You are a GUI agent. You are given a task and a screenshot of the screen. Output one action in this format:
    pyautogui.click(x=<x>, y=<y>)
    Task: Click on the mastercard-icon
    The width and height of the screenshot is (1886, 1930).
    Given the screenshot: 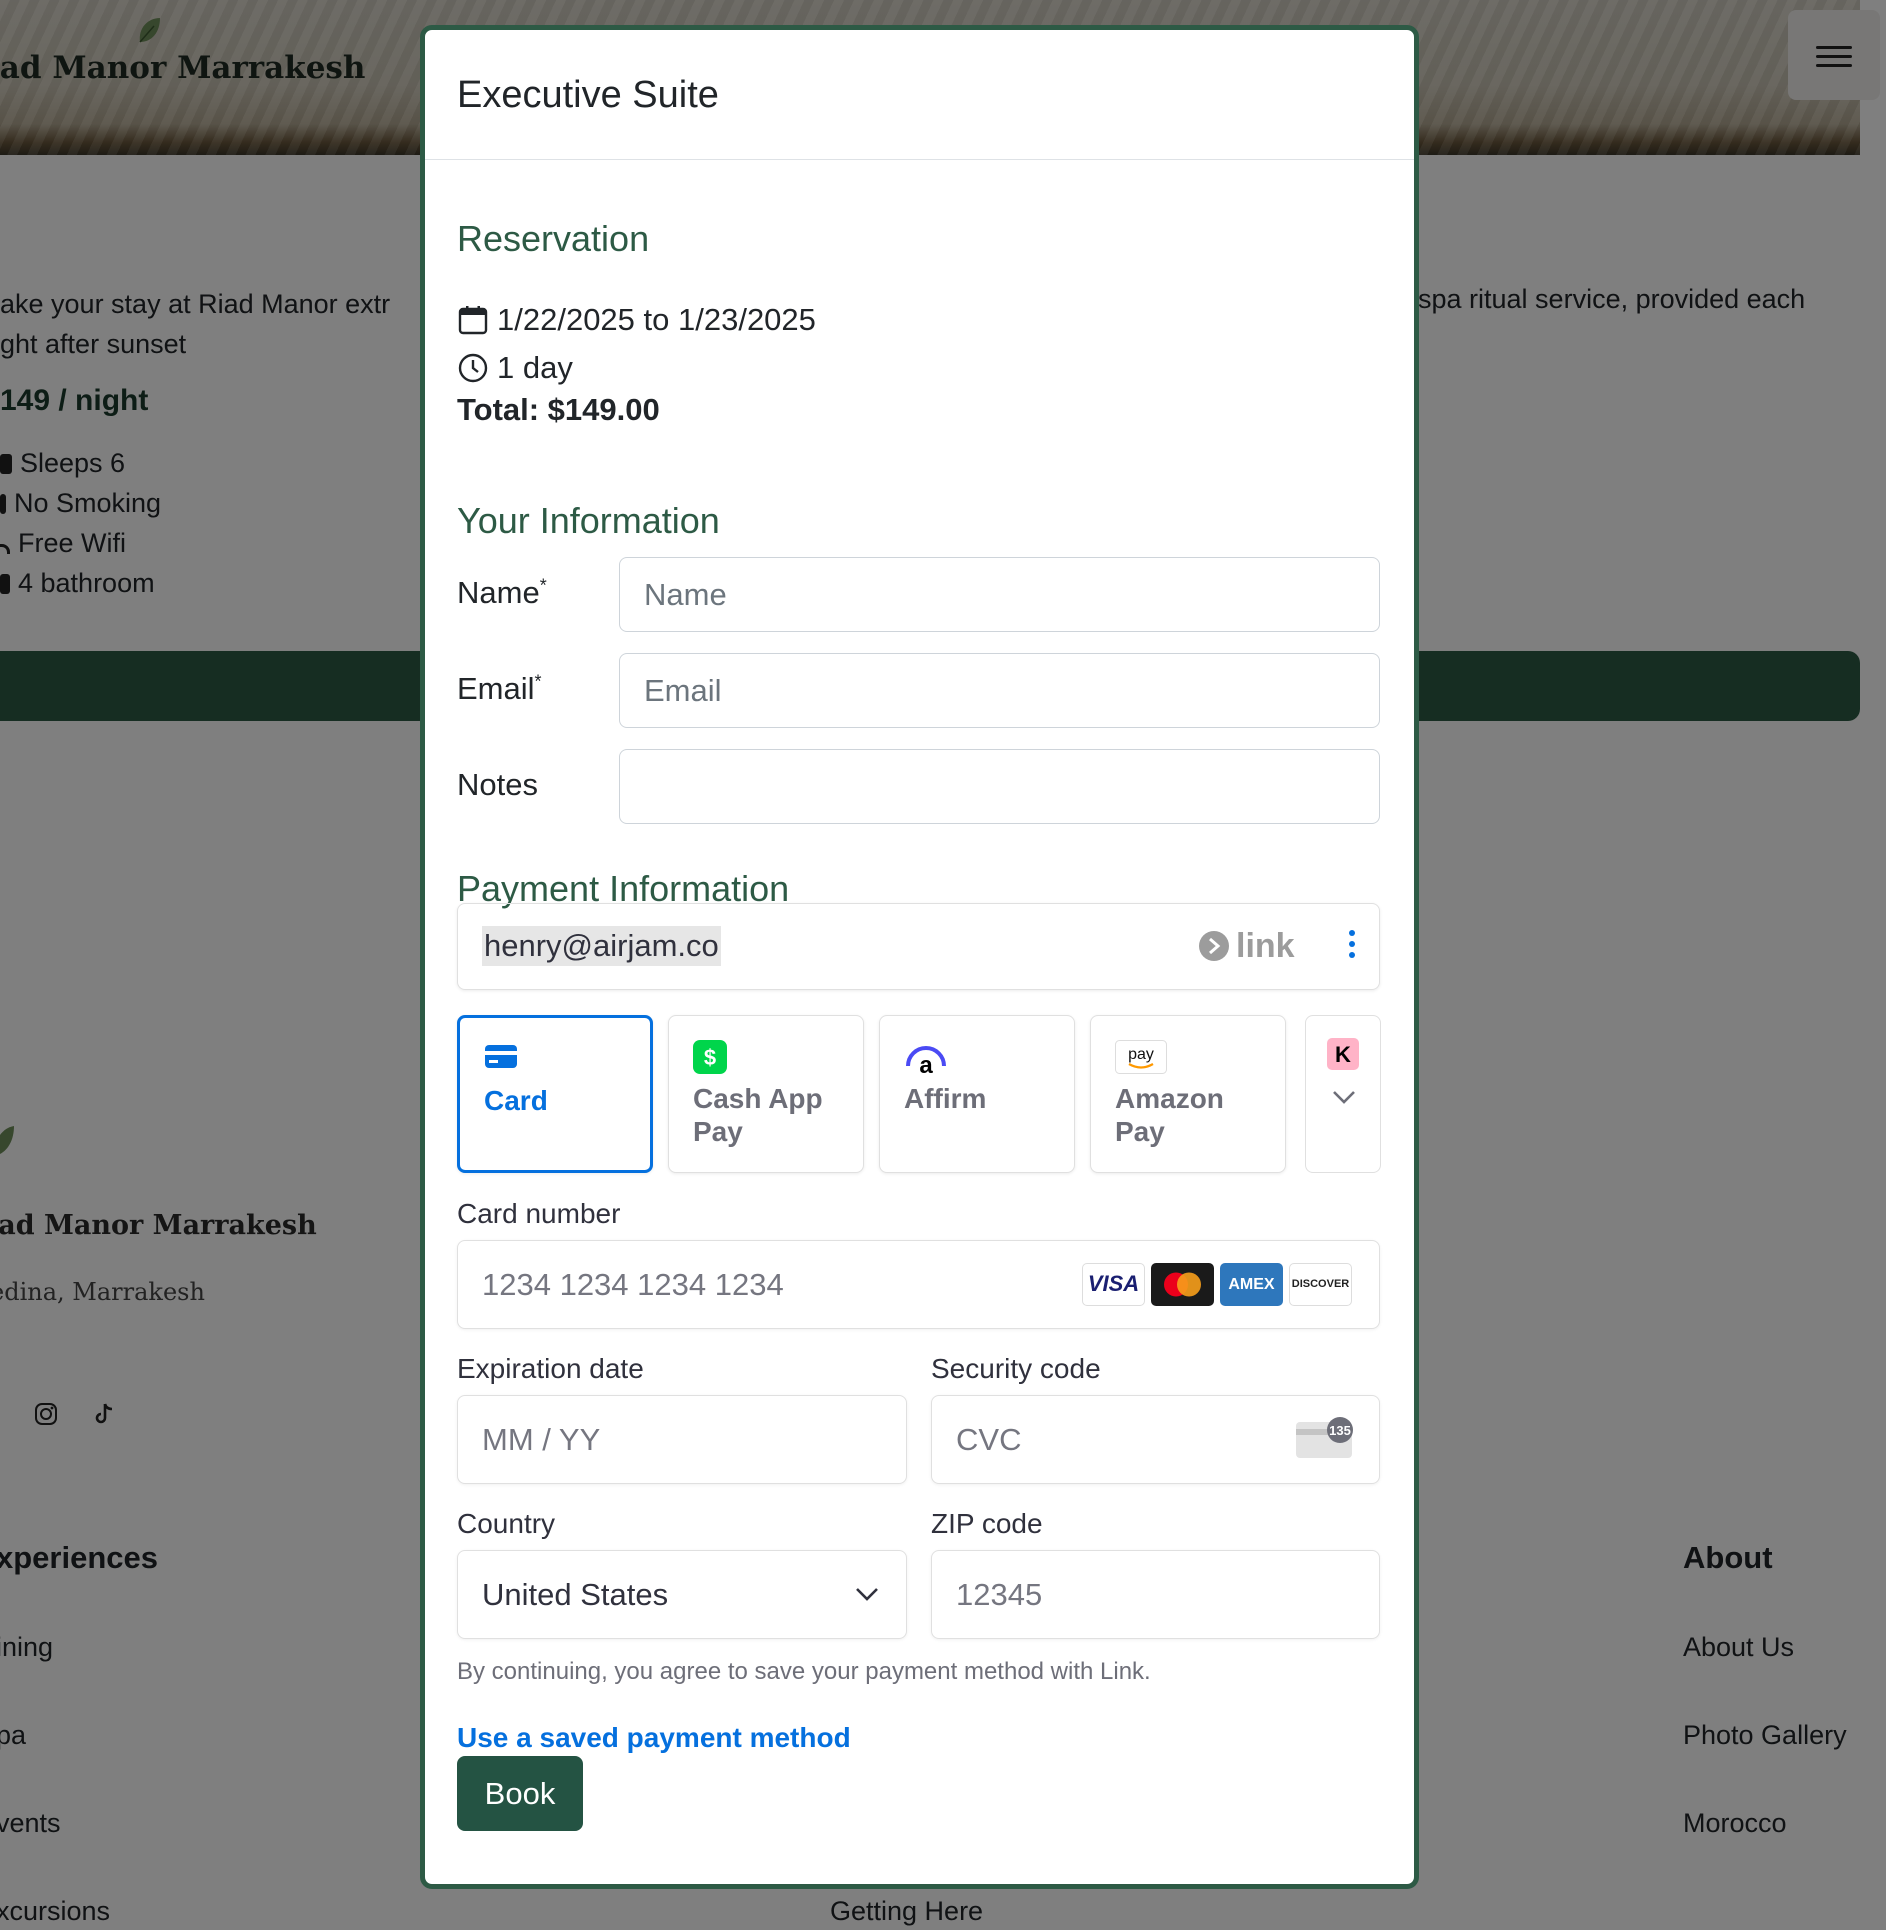 What is the action you would take?
    pyautogui.click(x=1182, y=1284)
    